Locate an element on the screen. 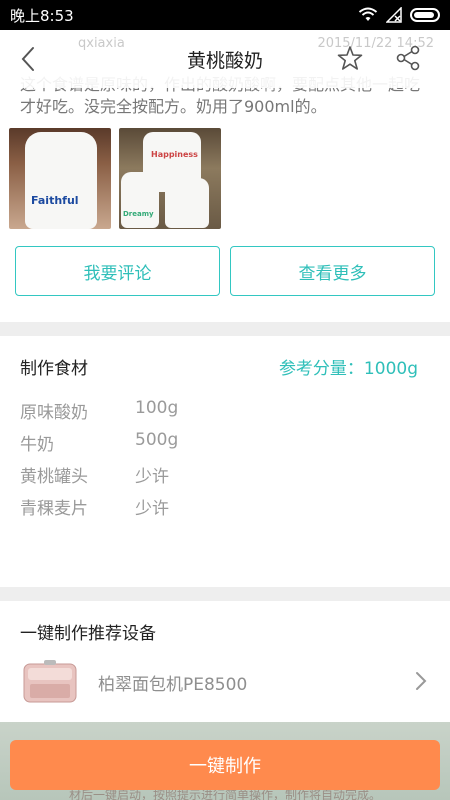 The height and width of the screenshot is (800, 450). jar-label: Happiness is located at coordinates (174, 154).